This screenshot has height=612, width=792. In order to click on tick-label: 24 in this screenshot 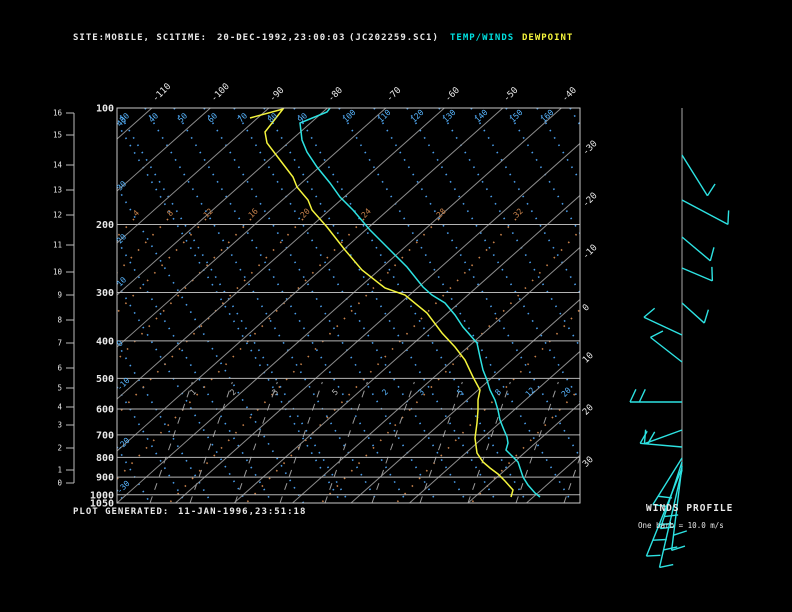, I will do `click(366, 213)`.